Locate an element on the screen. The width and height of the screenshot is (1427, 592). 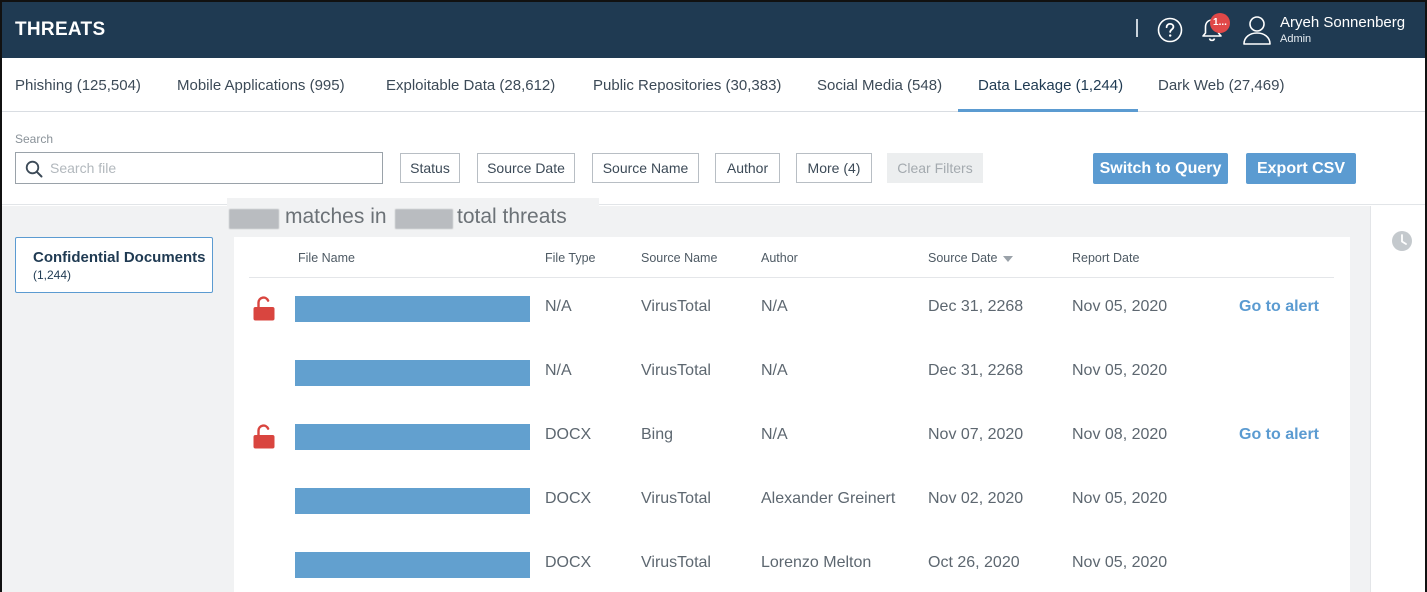
cell-report-date: Nov 08, 2020 is located at coordinates (1120, 434).